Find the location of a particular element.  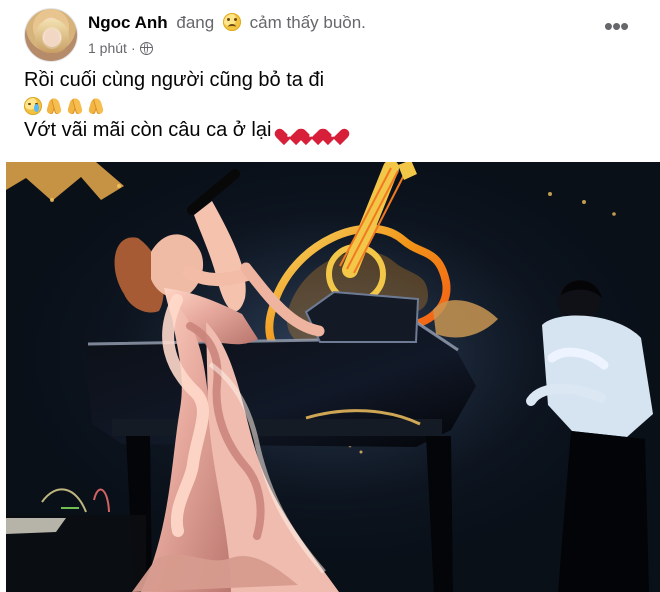

feeling-text: cảm thấy buồn. is located at coordinates (308, 22).